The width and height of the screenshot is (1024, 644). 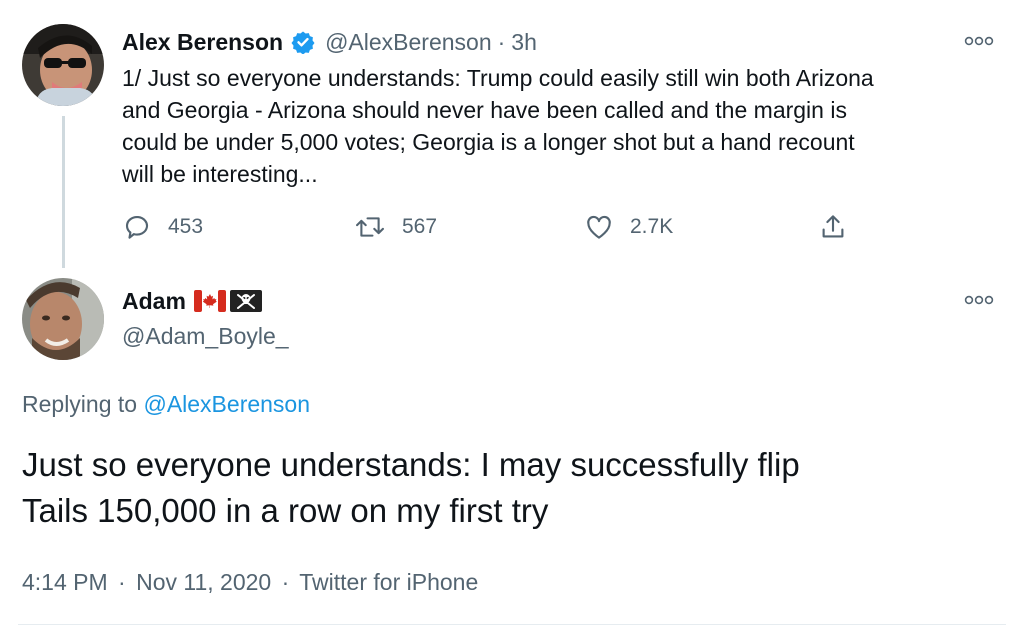 What do you see at coordinates (137, 227) in the screenshot?
I see `reply-icon` at bounding box center [137, 227].